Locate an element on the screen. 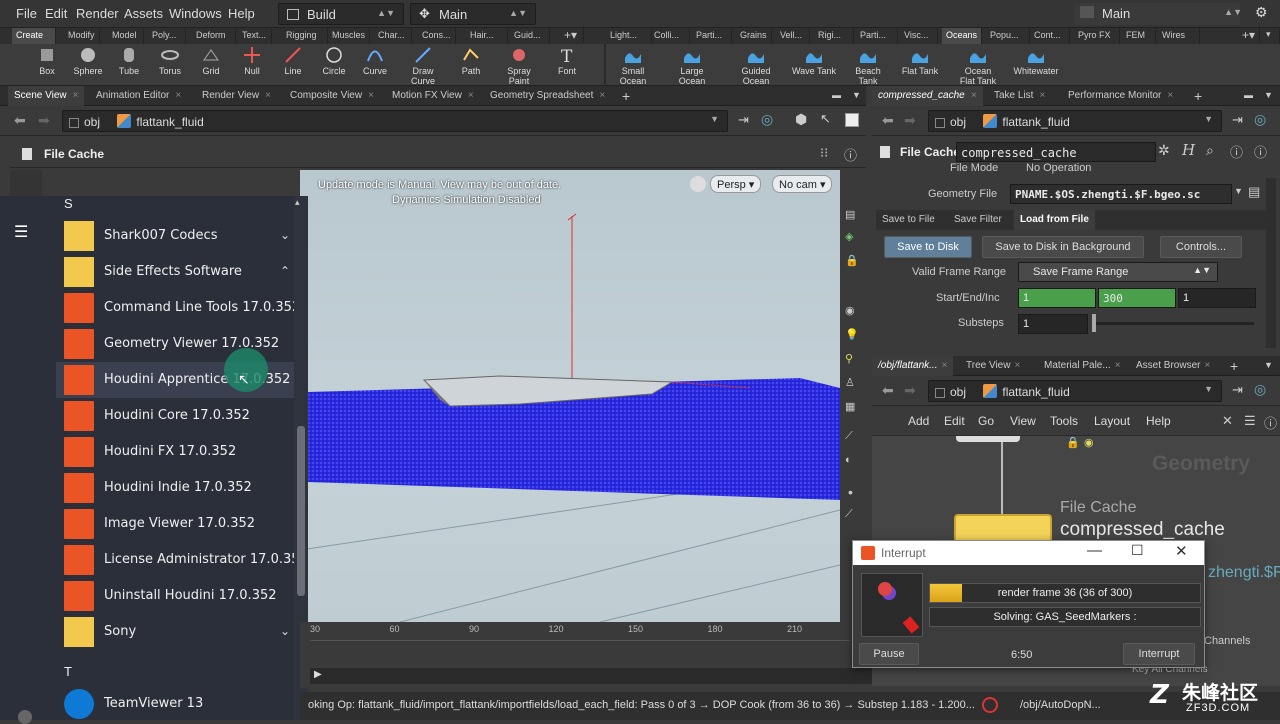 The image size is (1280, 724). cube-icon: ⬢ is located at coordinates (801, 119).